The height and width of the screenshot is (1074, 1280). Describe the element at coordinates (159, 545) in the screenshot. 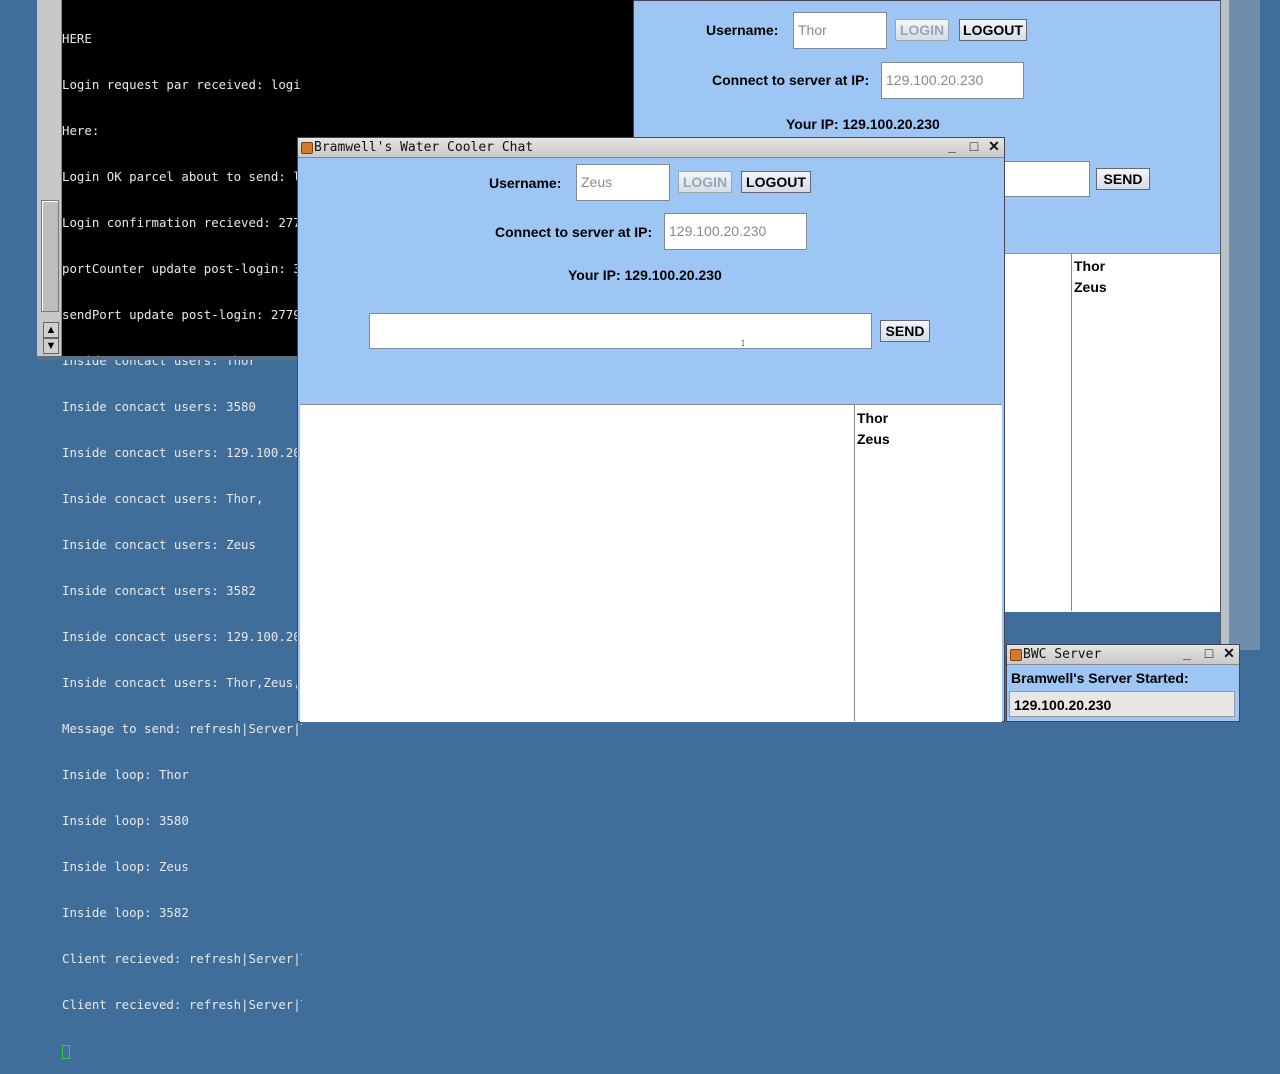

I see `terminal-line: Inside concact users: Zeus` at that location.